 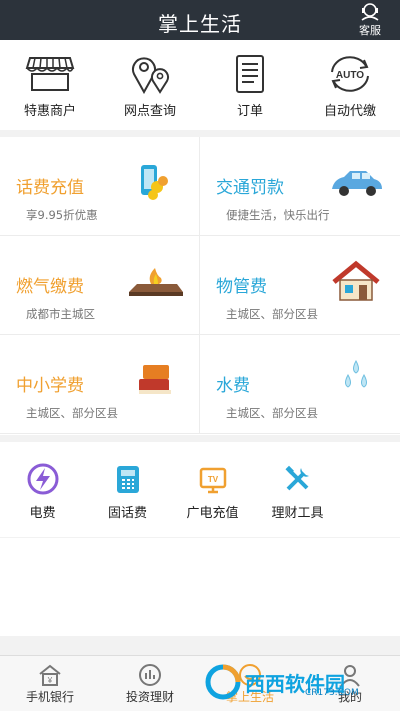 I want to click on service-cable-tv: TV 广电充值, so click(x=212, y=489).